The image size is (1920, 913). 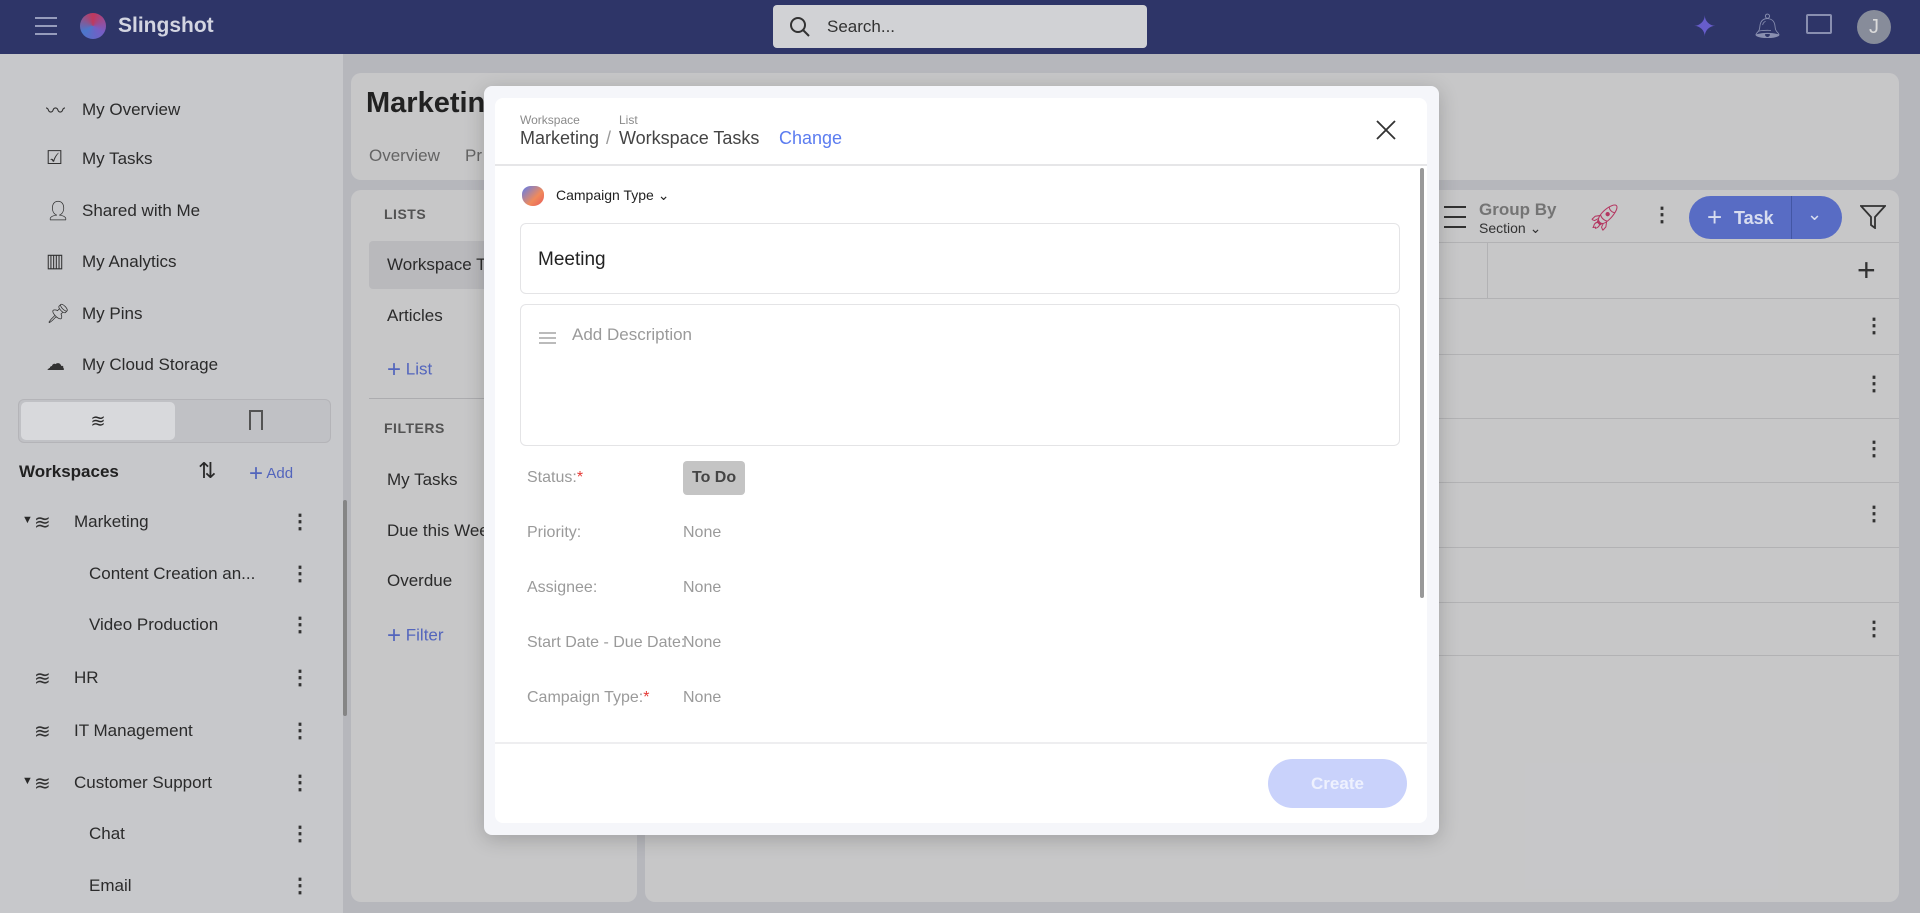 I want to click on text-lines-icon, so click(x=547, y=338).